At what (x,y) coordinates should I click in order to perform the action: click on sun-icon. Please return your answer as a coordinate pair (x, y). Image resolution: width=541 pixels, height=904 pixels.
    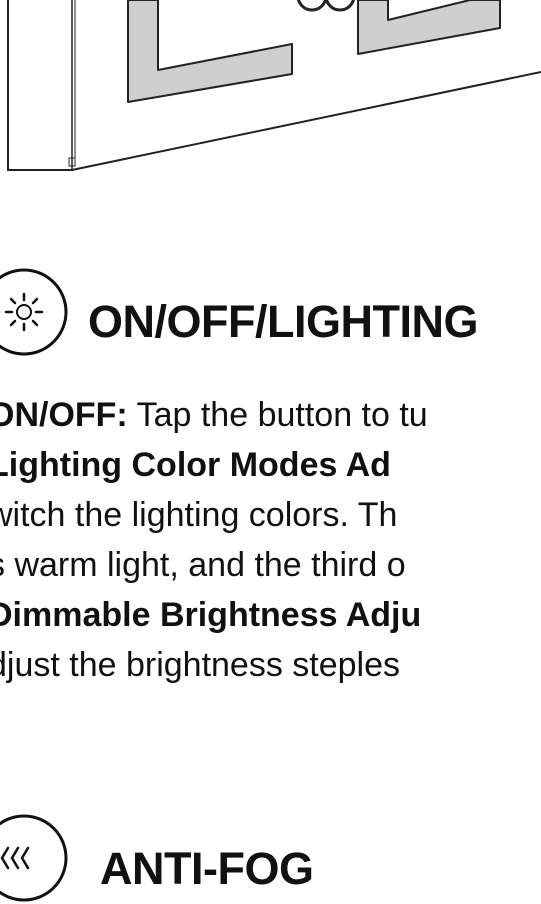
    Looking at the image, I should click on (34, 312).